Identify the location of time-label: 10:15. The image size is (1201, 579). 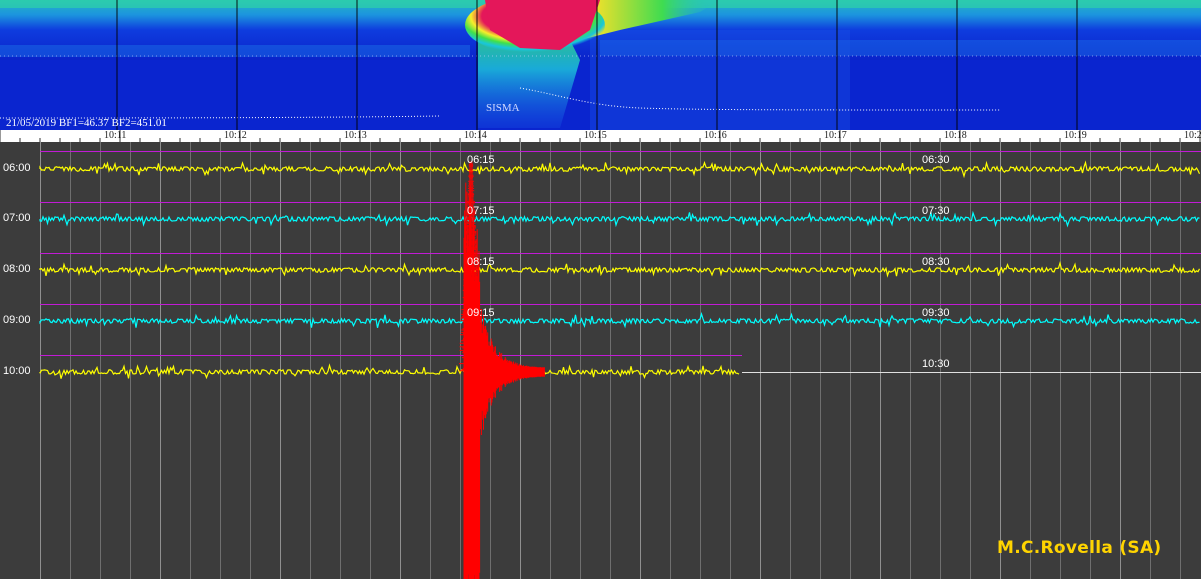
(595, 135).